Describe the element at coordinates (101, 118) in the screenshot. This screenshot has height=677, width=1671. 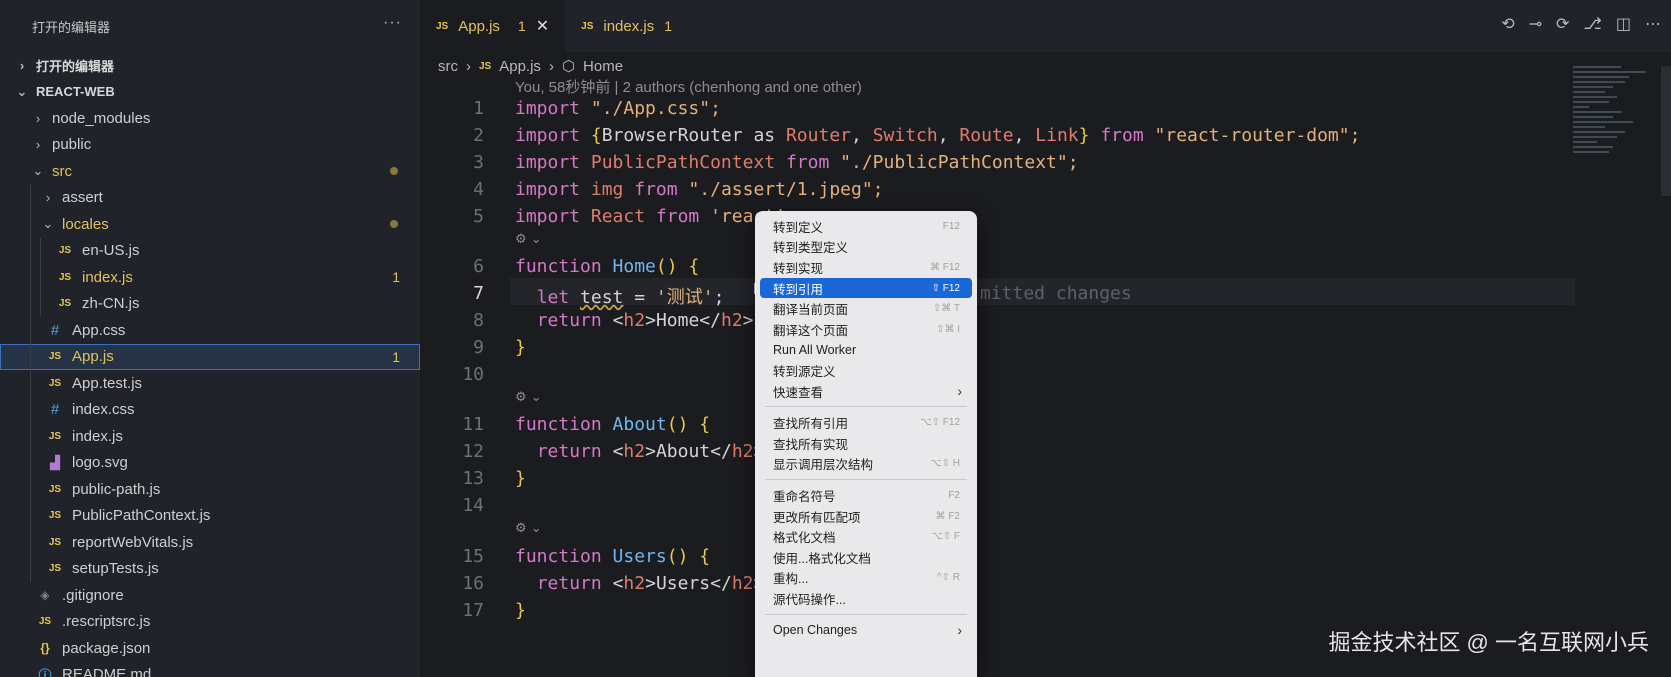
I see `tree-item-label: node_modules` at that location.